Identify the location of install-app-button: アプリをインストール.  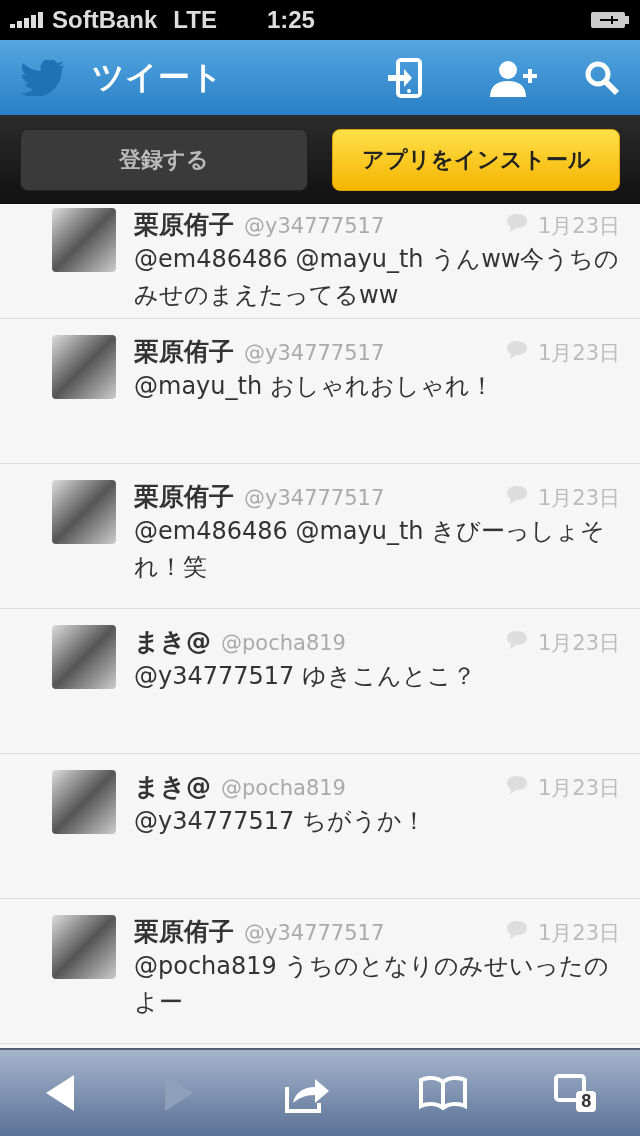
(476, 159).